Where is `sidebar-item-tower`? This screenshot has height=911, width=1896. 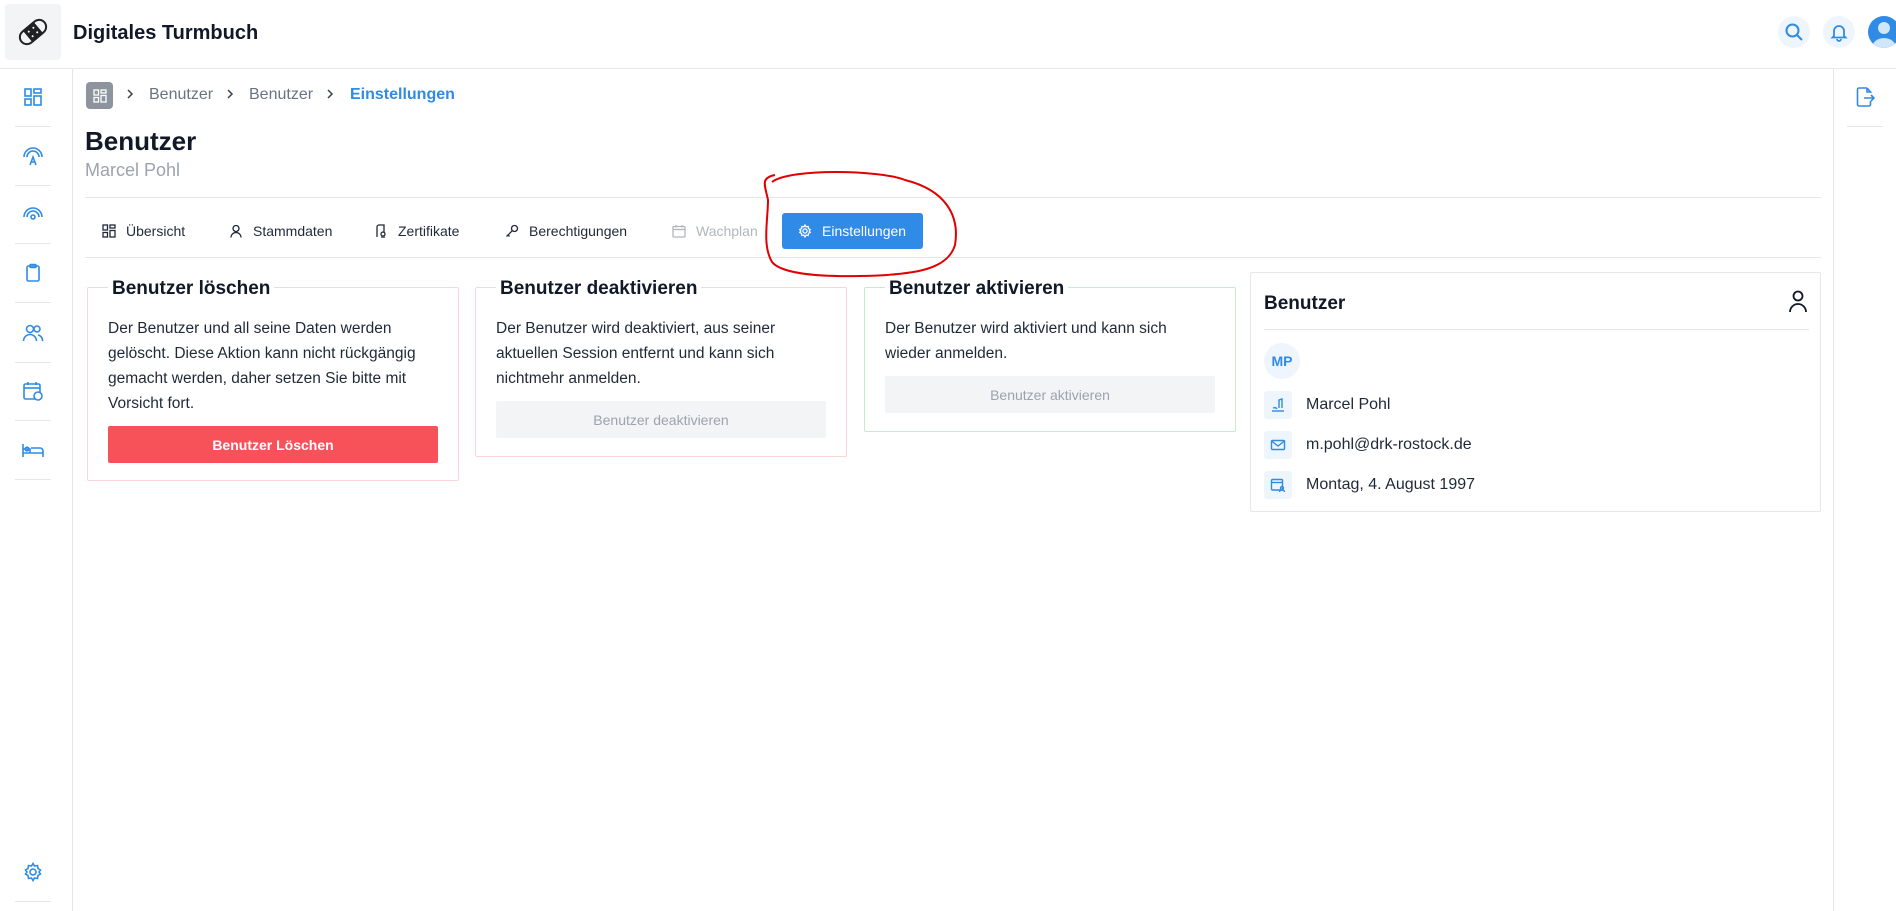 sidebar-item-tower is located at coordinates (33, 214).